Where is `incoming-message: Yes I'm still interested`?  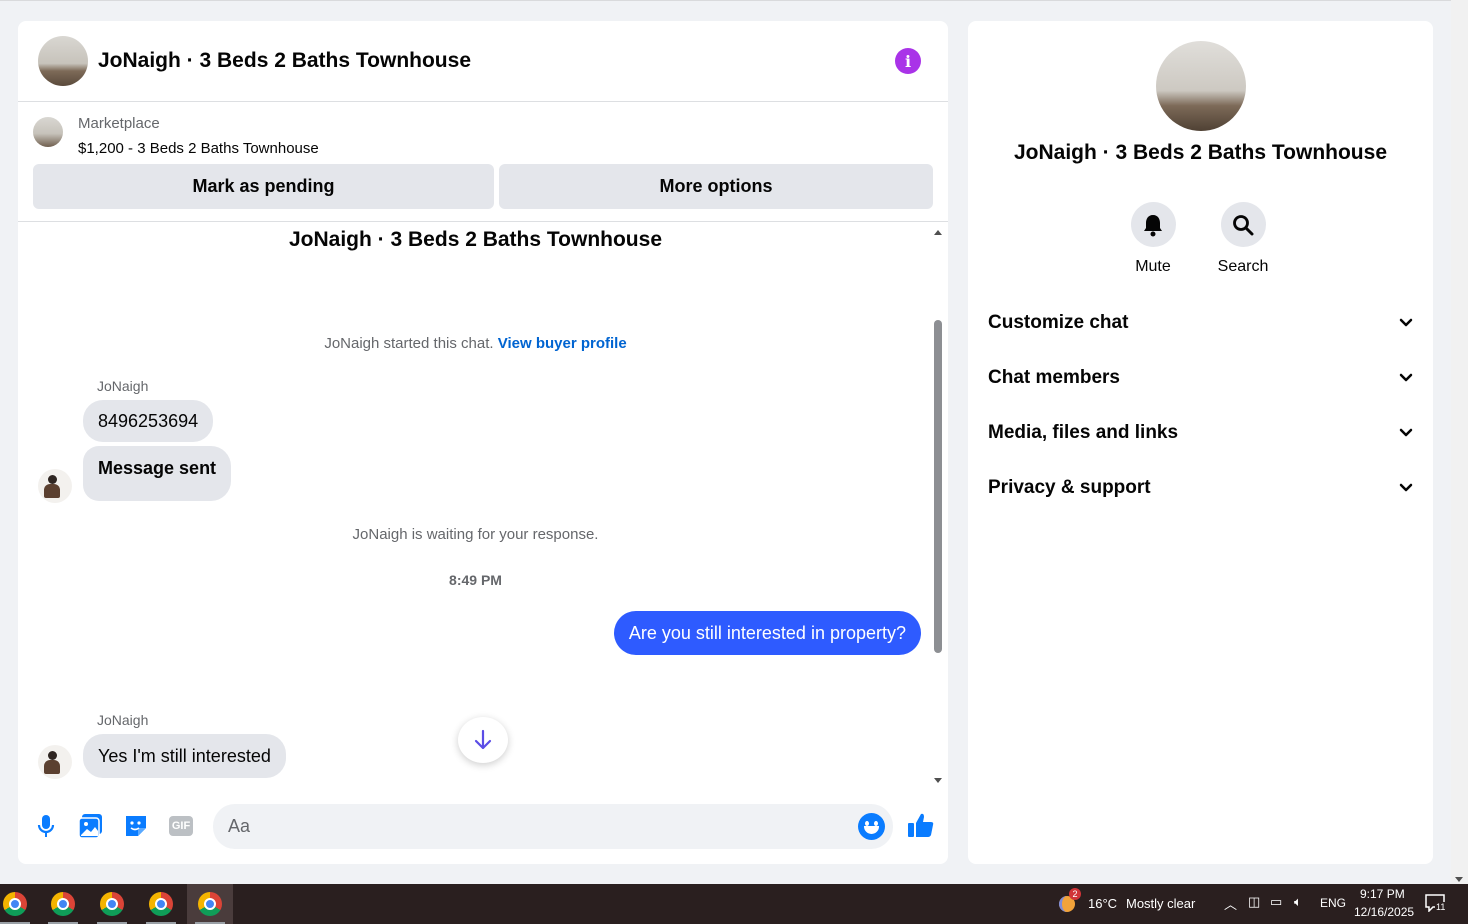
incoming-message: Yes I'm still interested is located at coordinates (184, 756).